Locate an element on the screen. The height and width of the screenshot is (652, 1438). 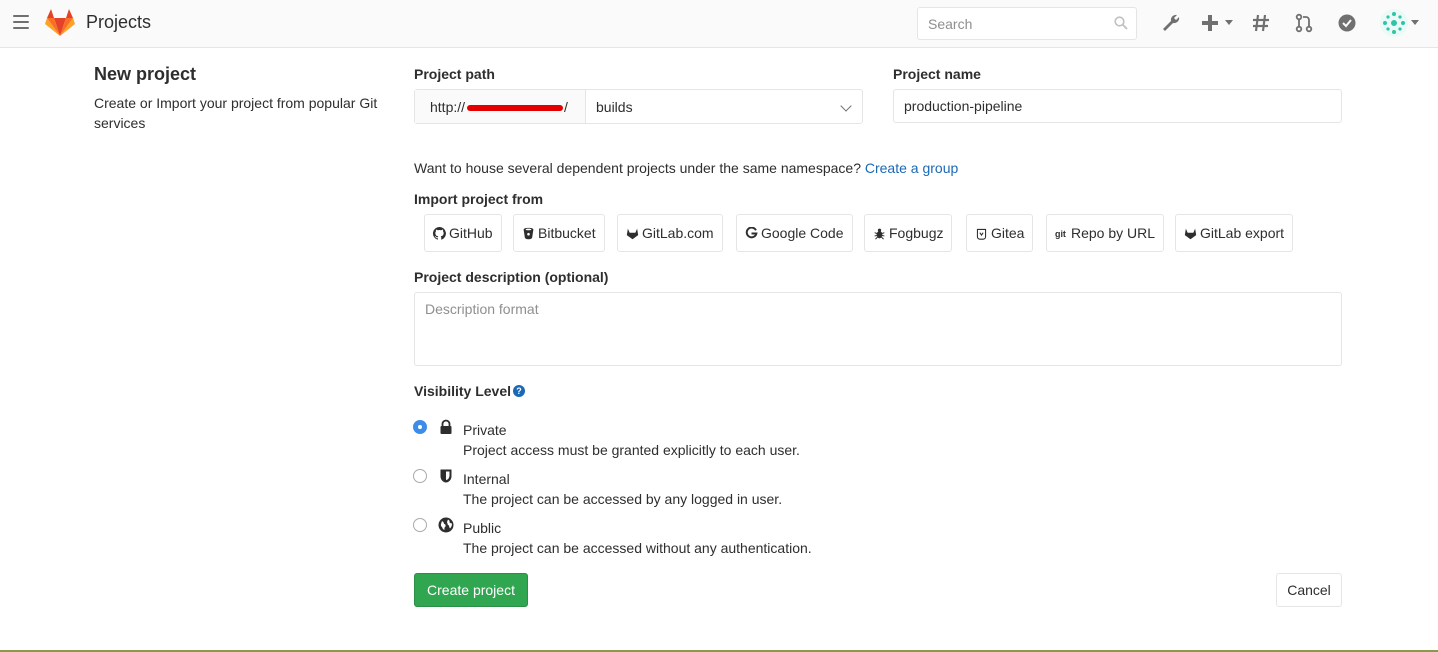
visibility-label: Visibility Level is located at coordinates (463, 391).